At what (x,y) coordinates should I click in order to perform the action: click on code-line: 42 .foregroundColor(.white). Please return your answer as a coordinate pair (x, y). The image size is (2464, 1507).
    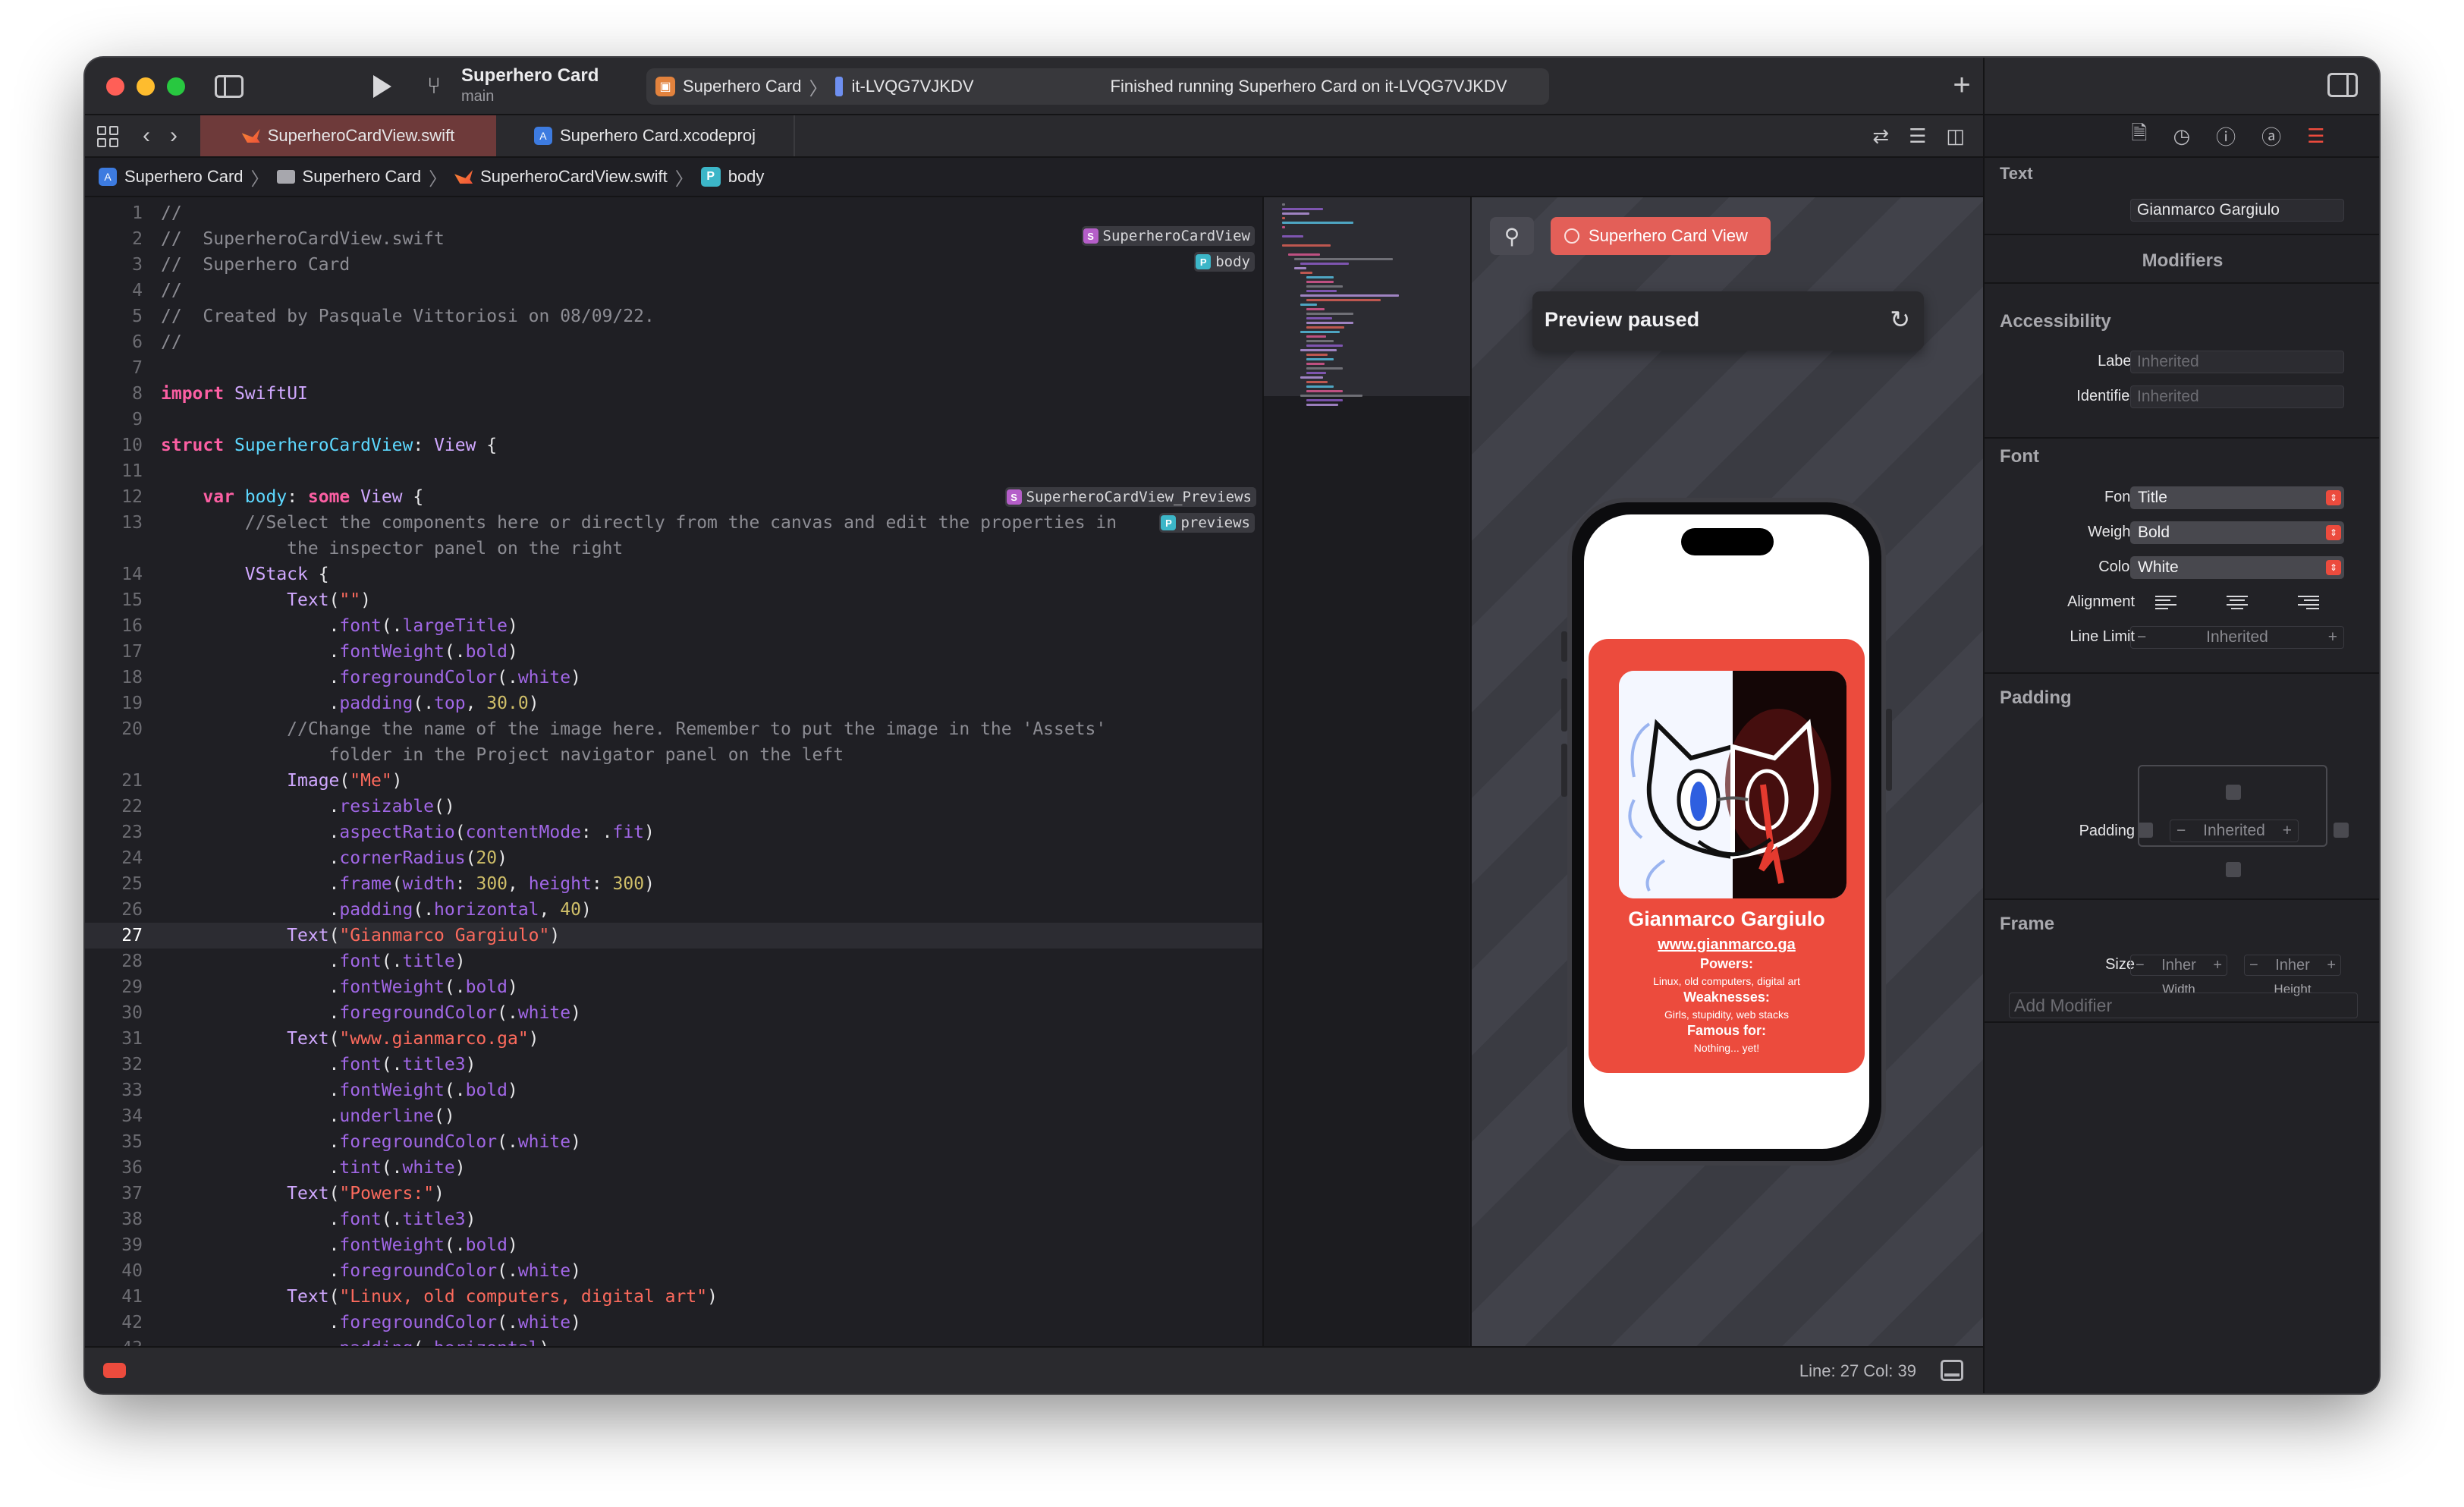
    Looking at the image, I should click on (673, 1323).